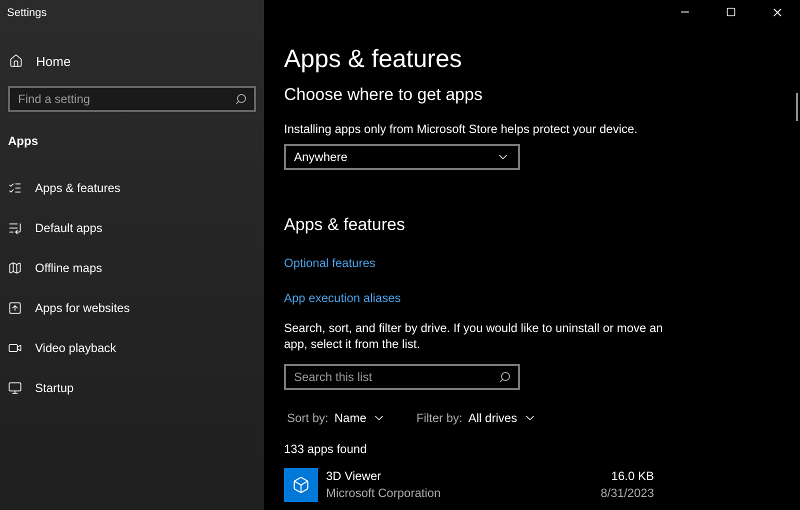 Image resolution: width=800 pixels, height=510 pixels. What do you see at coordinates (632, 476) in the screenshot?
I see `app-size: 16.0 KB` at bounding box center [632, 476].